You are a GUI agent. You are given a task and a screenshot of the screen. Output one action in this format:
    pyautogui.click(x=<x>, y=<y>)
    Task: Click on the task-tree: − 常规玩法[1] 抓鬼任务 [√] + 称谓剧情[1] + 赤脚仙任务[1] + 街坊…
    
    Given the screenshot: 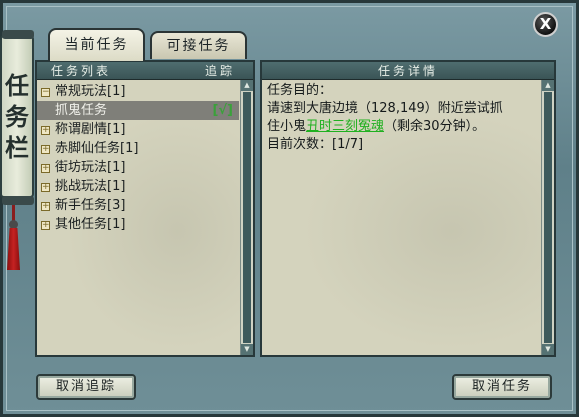 What is the action you would take?
    pyautogui.click(x=138, y=158)
    